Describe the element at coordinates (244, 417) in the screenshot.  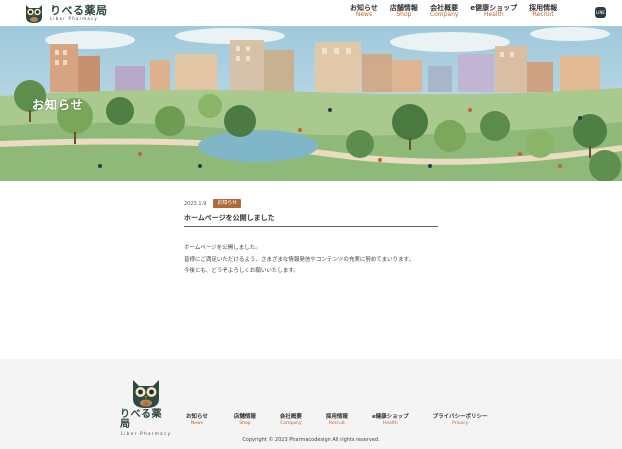
I see `footer-nav-label: 店舗情報` at that location.